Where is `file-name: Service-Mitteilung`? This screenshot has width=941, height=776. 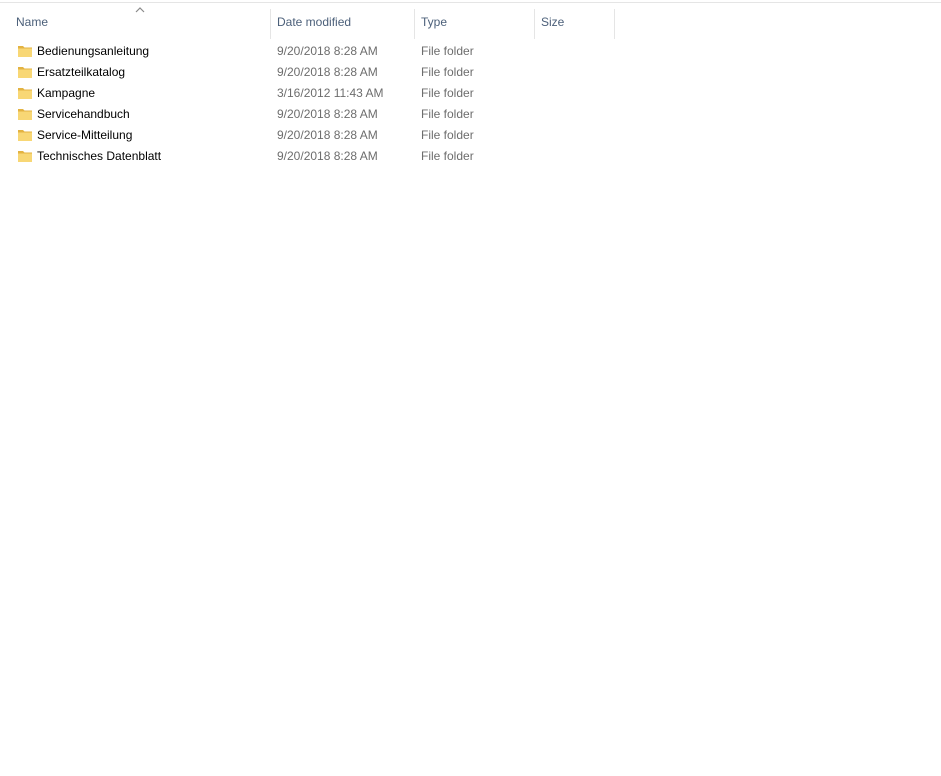
file-name: Service-Mitteilung is located at coordinates (85, 135).